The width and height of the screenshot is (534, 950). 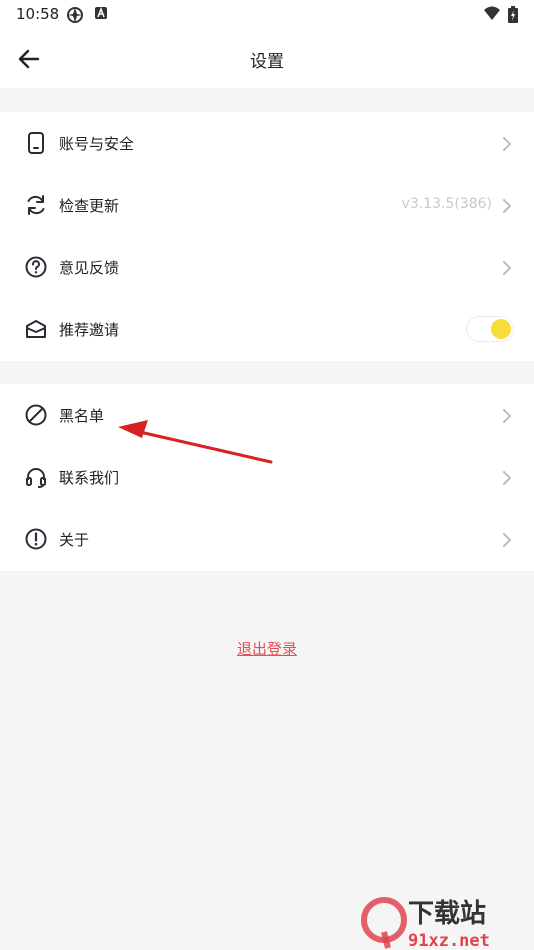 I want to click on row-label: 关于, so click(x=74, y=540).